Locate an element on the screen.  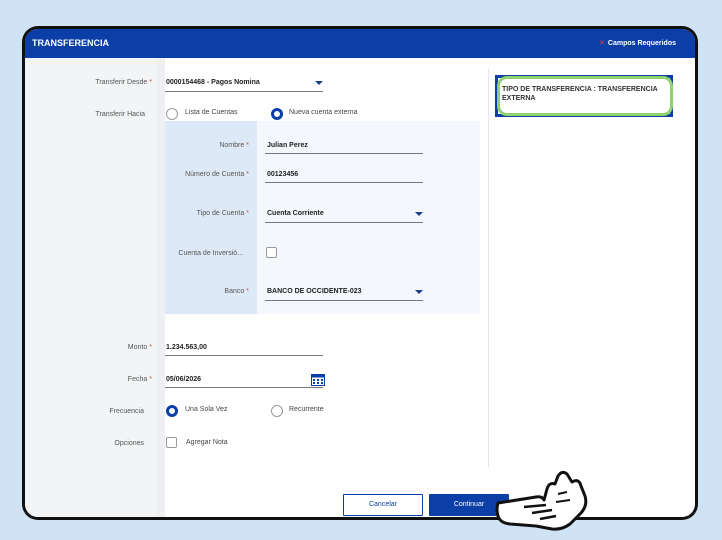
name-field-underline is located at coordinates (344, 153).